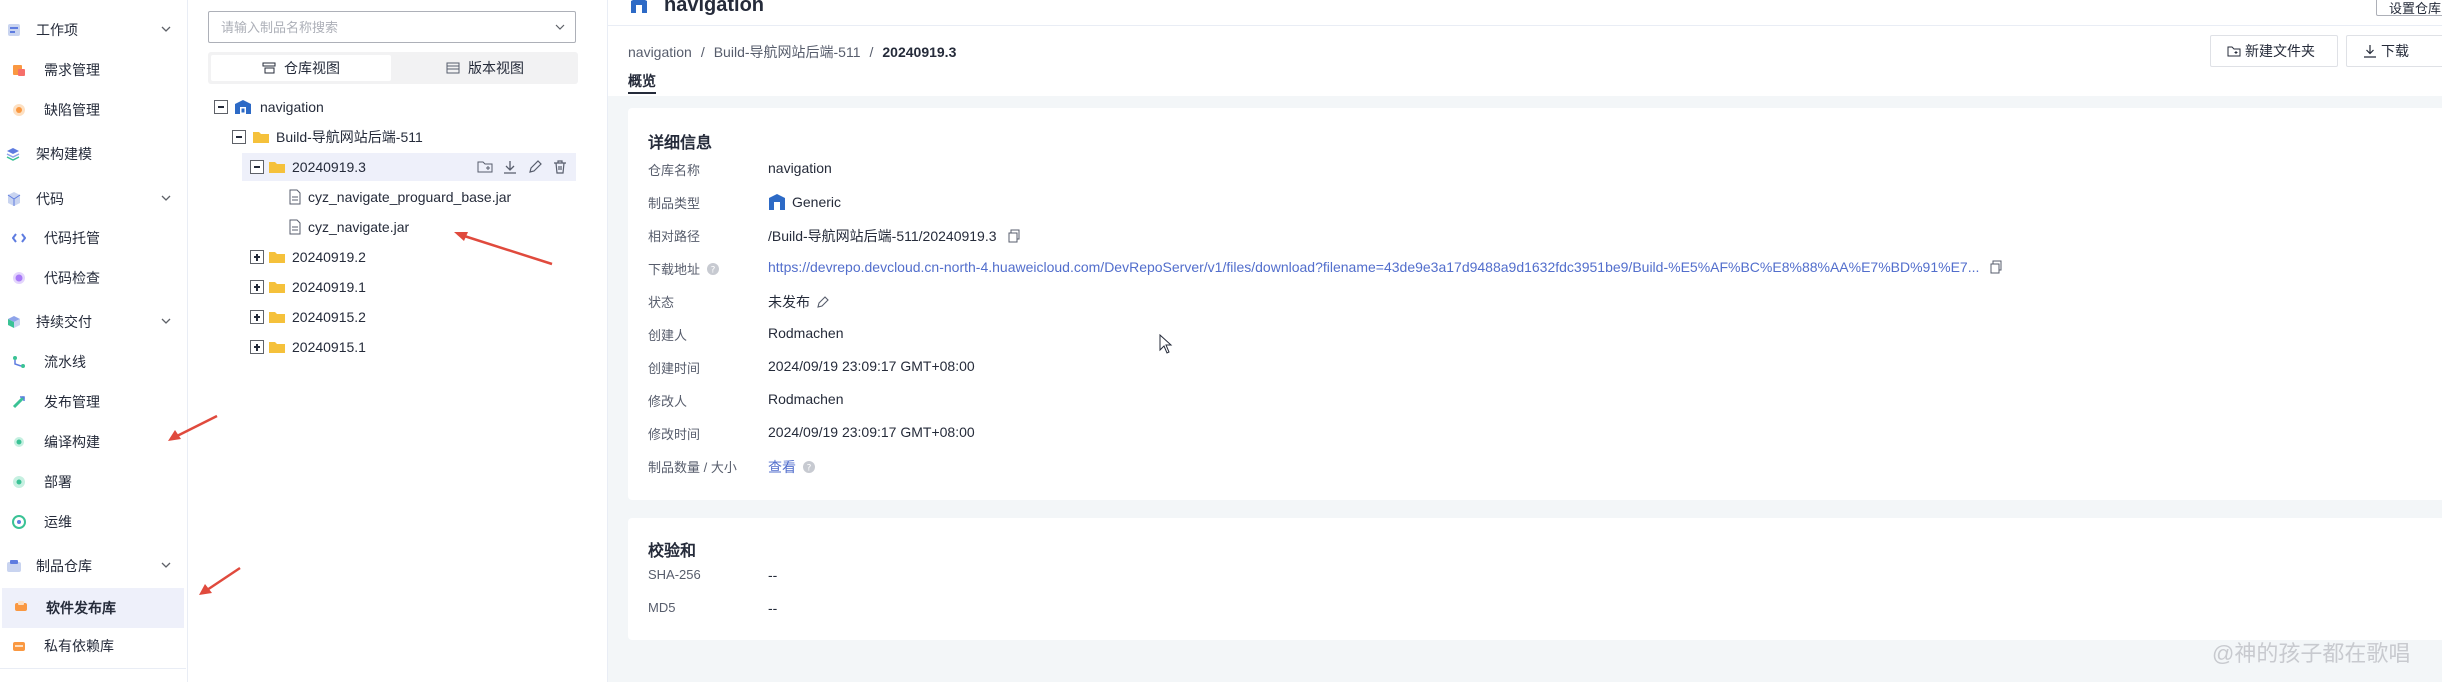 The image size is (2442, 682). What do you see at coordinates (789, 302) in the screenshot?
I see `detail-value: 未发布` at bounding box center [789, 302].